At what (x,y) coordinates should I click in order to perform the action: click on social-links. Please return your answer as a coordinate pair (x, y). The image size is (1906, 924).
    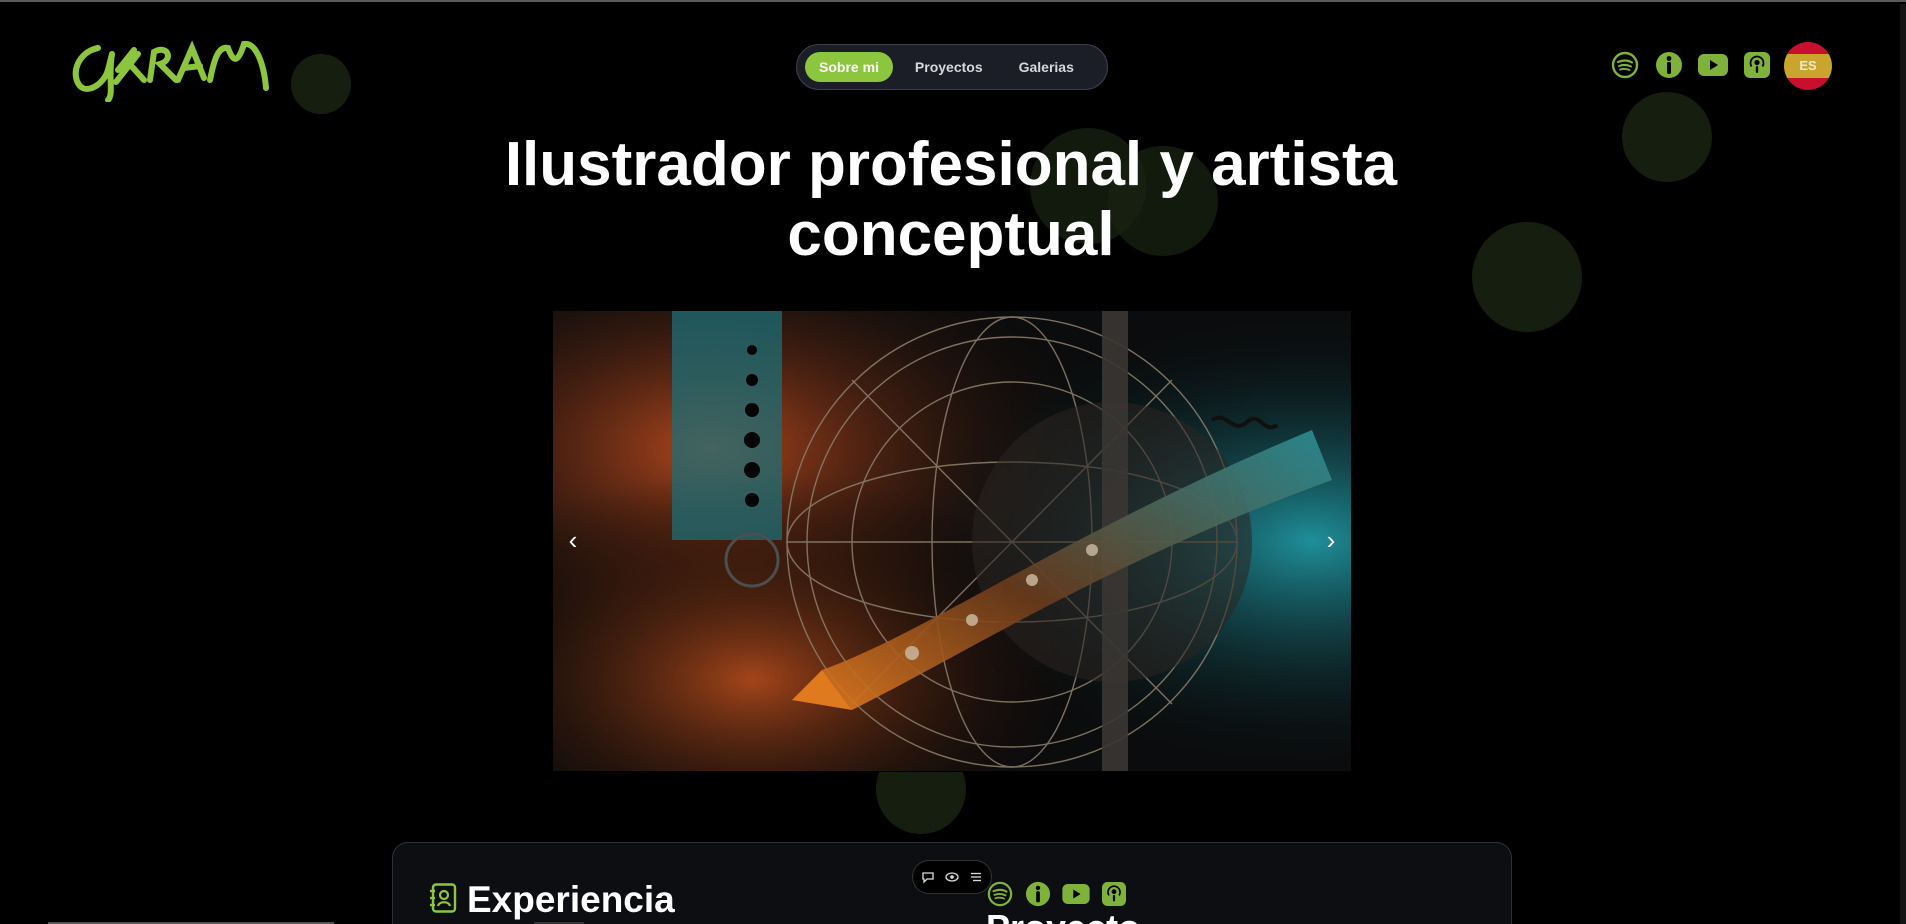
    Looking at the image, I should click on (1691, 65).